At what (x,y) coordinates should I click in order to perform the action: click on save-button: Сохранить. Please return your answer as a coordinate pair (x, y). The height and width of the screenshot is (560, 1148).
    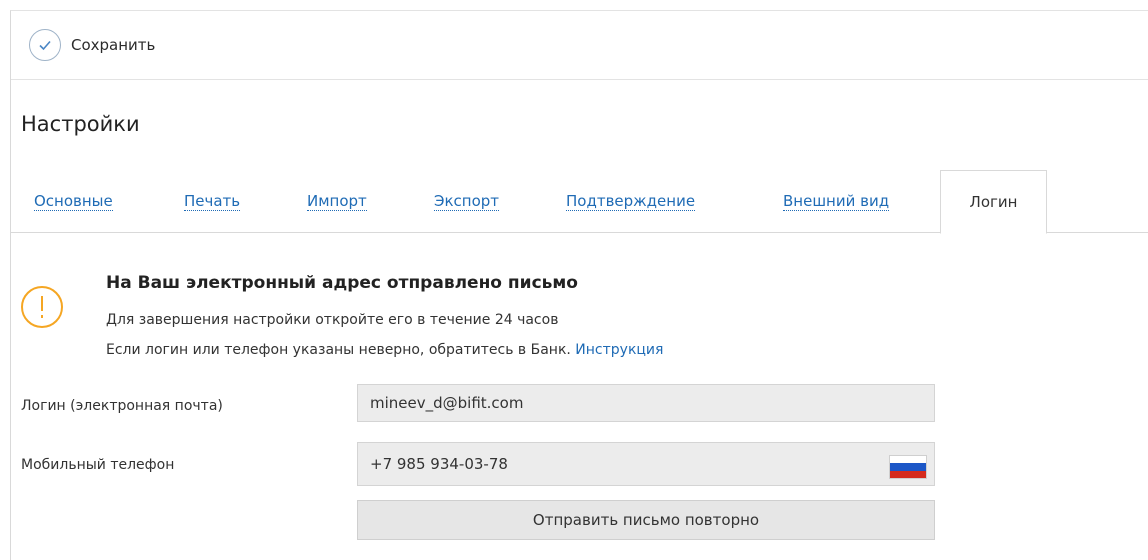
    Looking at the image, I should click on (92, 45).